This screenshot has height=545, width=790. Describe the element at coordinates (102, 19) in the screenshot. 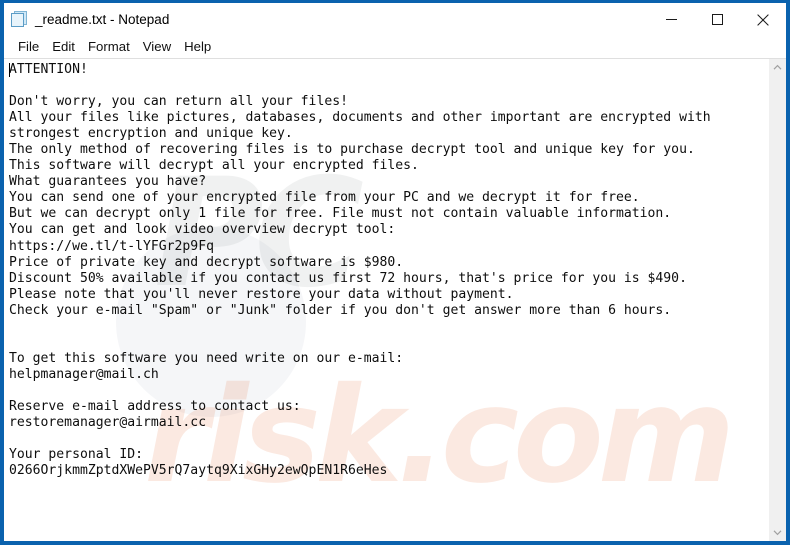

I see `window-title: _readme.txt - Notepad` at that location.